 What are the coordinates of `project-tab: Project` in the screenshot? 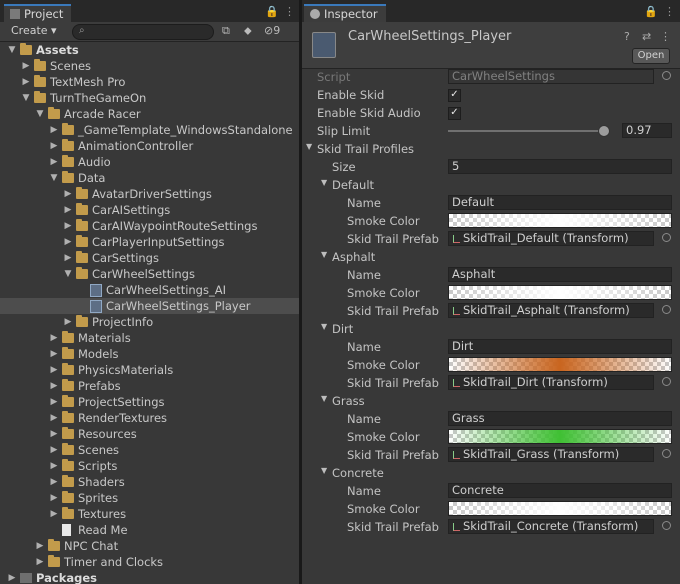 It's located at (38, 13).